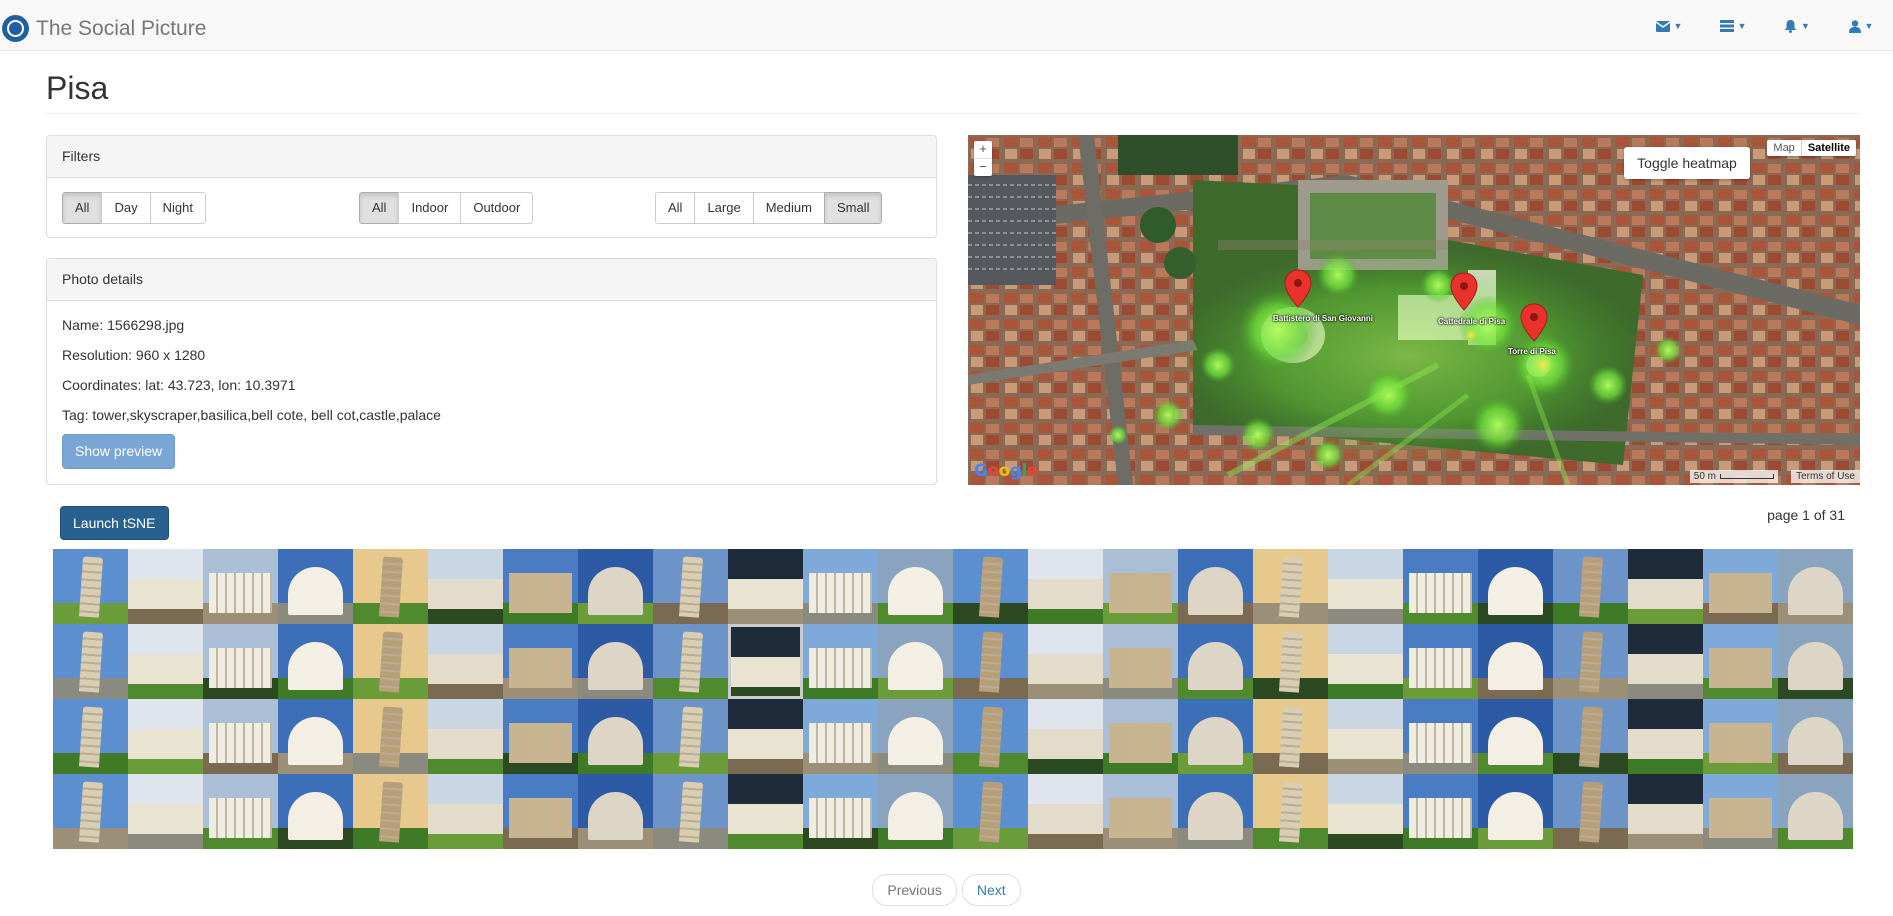 The height and width of the screenshot is (916, 1893). What do you see at coordinates (914, 890) in the screenshot?
I see `previous-page-button: Previous` at bounding box center [914, 890].